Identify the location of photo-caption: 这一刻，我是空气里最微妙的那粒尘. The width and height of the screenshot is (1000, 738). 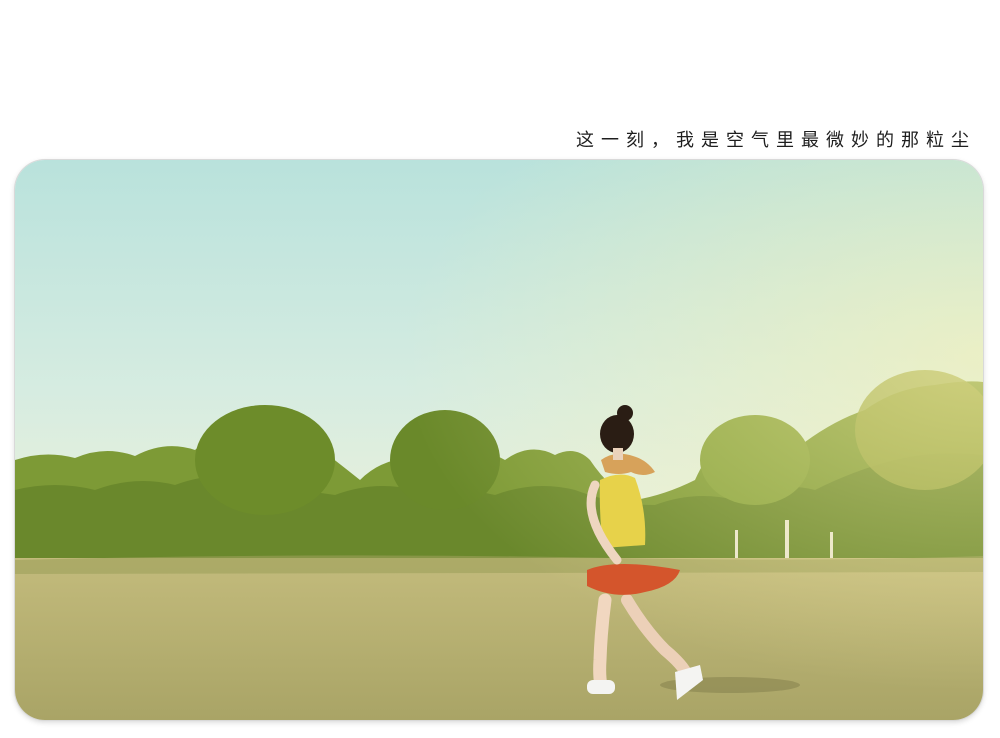
(776, 140).